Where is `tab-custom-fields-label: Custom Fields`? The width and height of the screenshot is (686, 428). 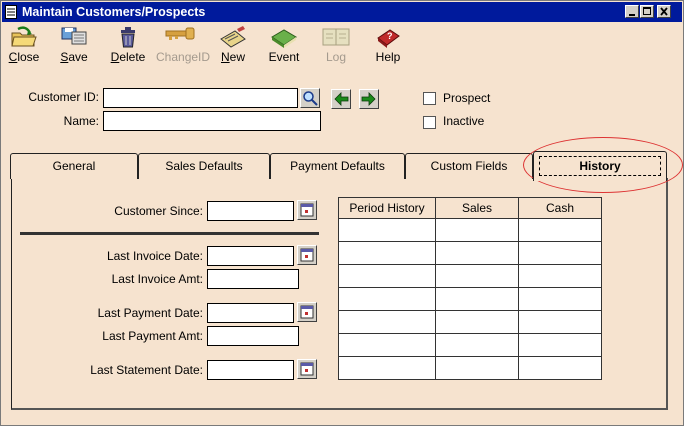
tab-custom-fields-label: Custom Fields is located at coordinates (469, 166).